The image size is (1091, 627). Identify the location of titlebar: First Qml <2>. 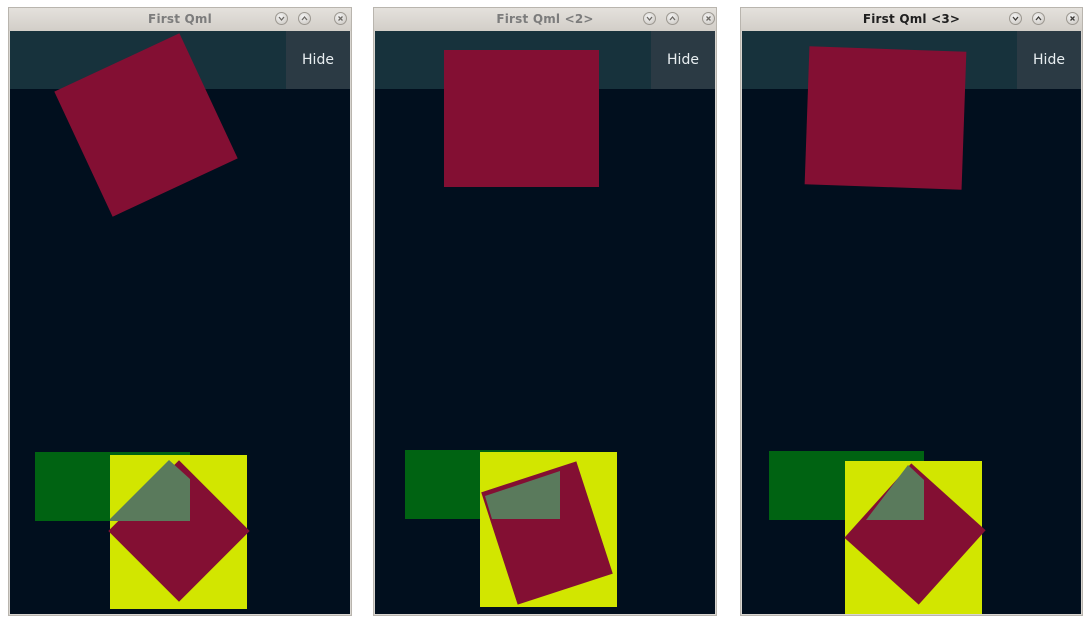
(545, 19).